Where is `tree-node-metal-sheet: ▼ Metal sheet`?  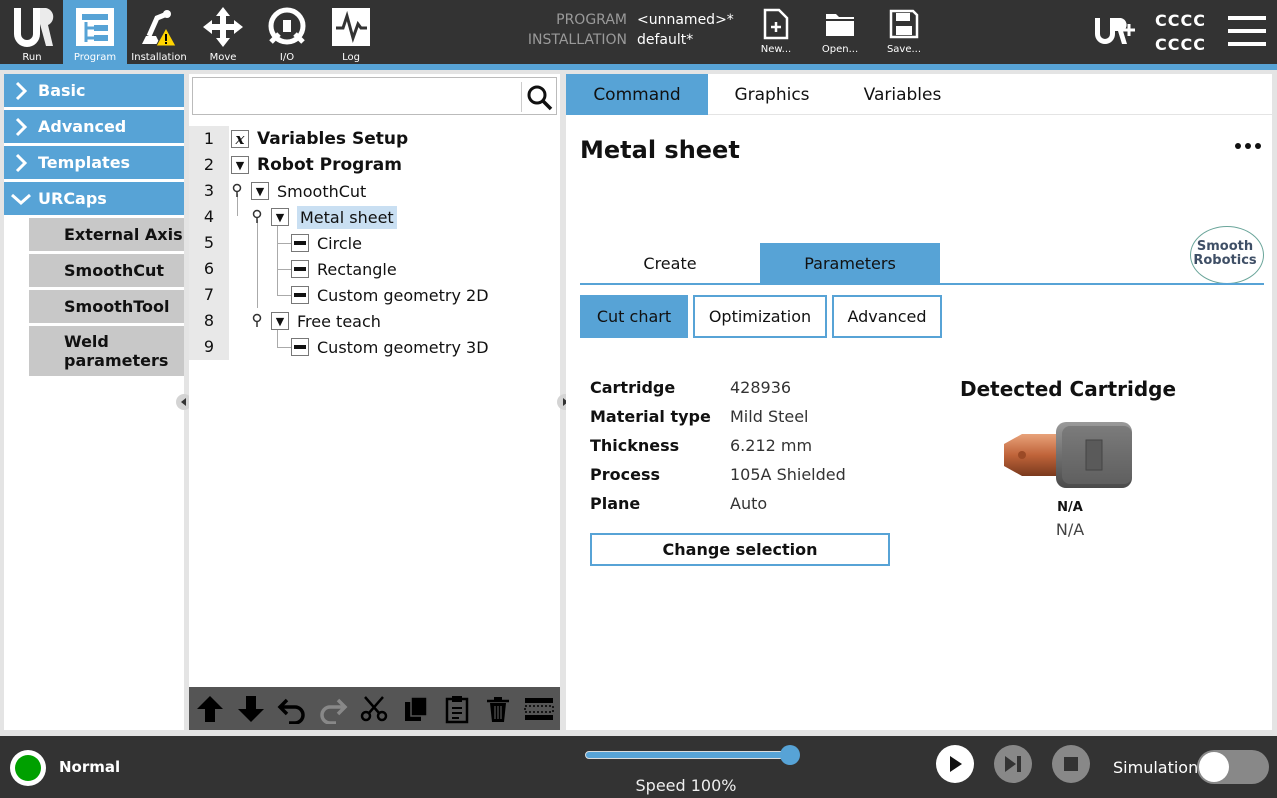
tree-node-metal-sheet: ▼ Metal sheet is located at coordinates (334, 217).